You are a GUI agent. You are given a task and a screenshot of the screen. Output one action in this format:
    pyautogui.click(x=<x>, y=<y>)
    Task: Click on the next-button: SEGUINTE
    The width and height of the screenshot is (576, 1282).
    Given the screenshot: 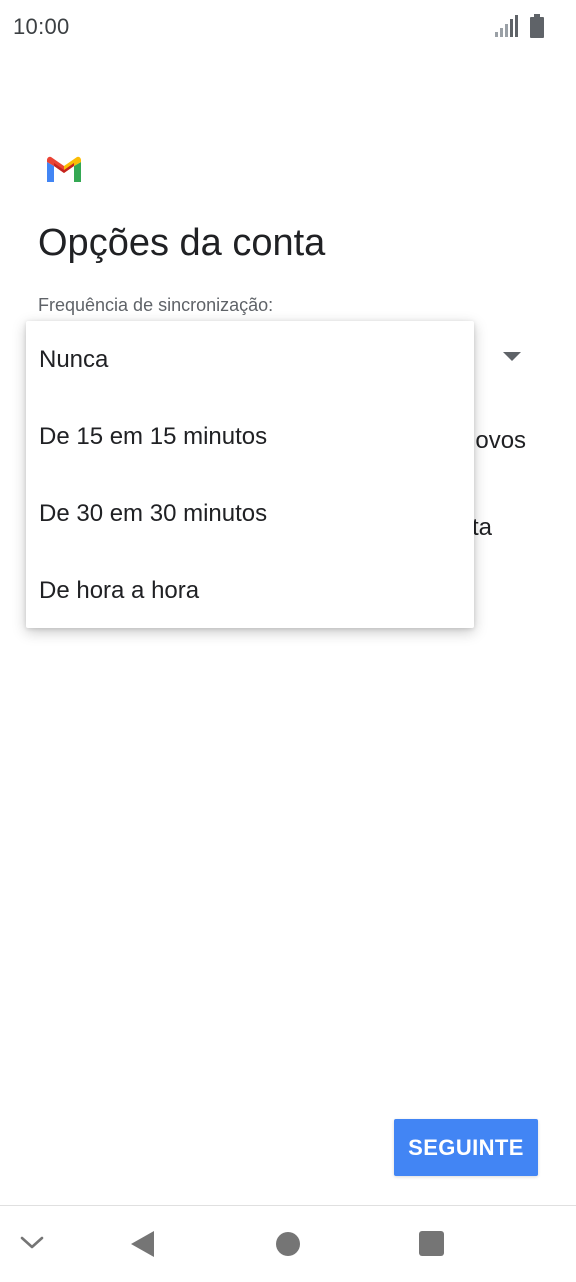 What is the action you would take?
    pyautogui.click(x=466, y=1147)
    